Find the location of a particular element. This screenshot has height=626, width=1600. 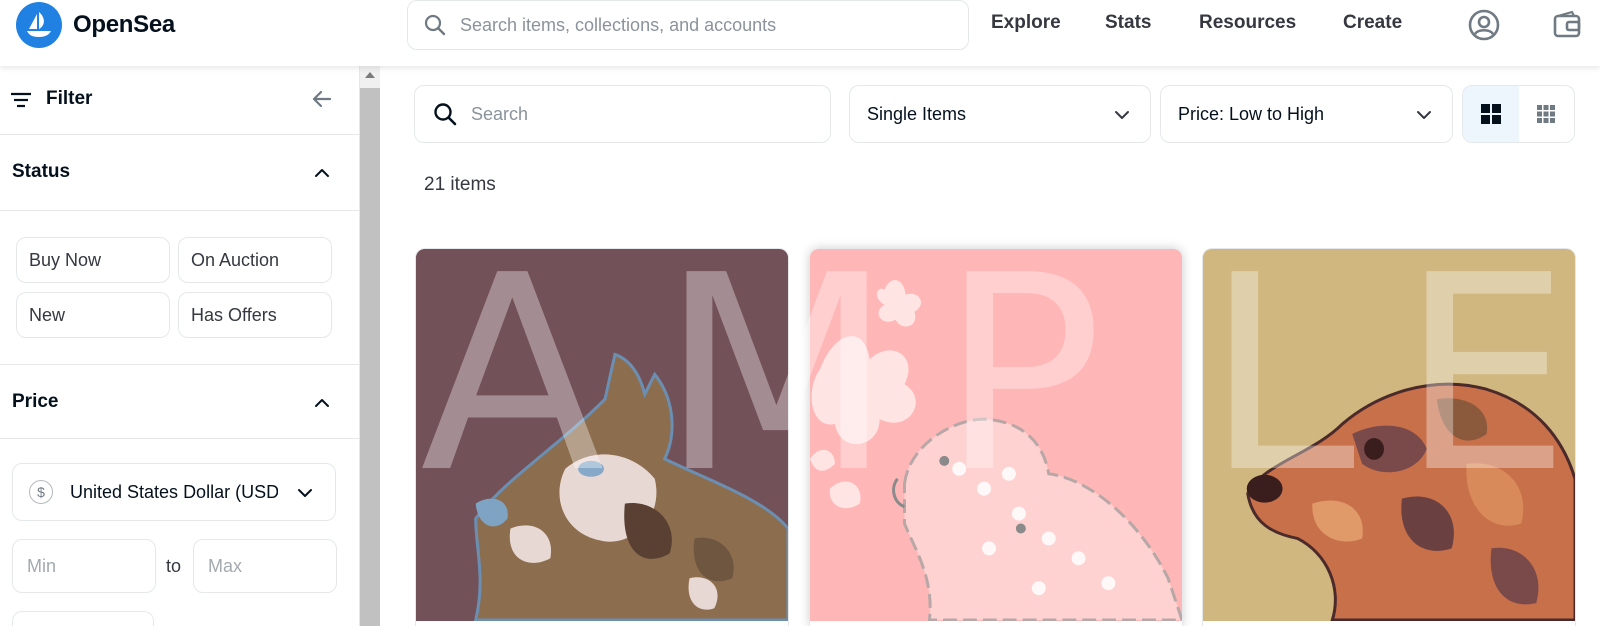

view-mode-toggle is located at coordinates (1518, 114).